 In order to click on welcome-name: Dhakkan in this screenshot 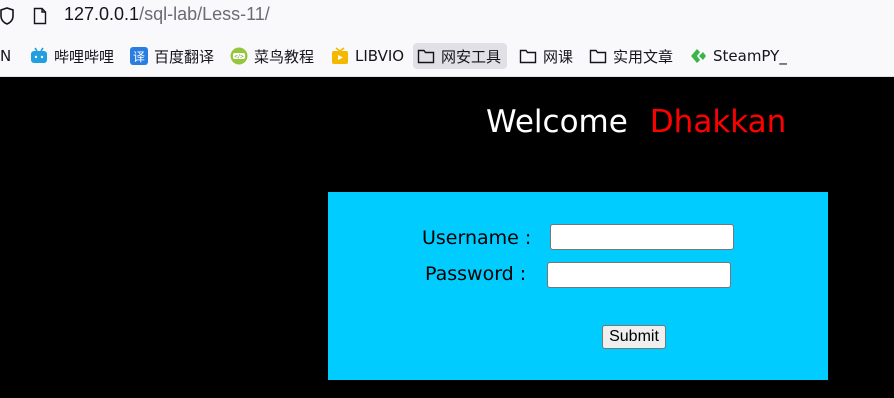, I will do `click(718, 122)`.